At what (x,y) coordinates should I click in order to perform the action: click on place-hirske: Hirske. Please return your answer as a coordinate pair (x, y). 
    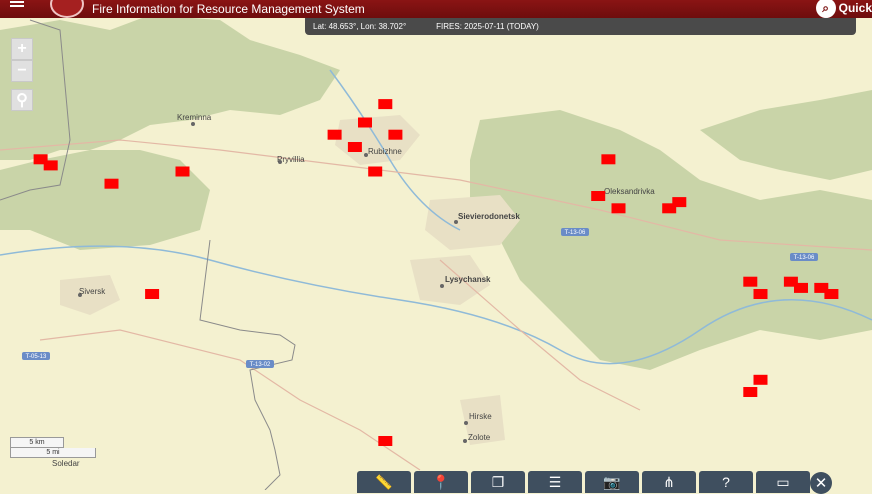
    Looking at the image, I should click on (480, 416).